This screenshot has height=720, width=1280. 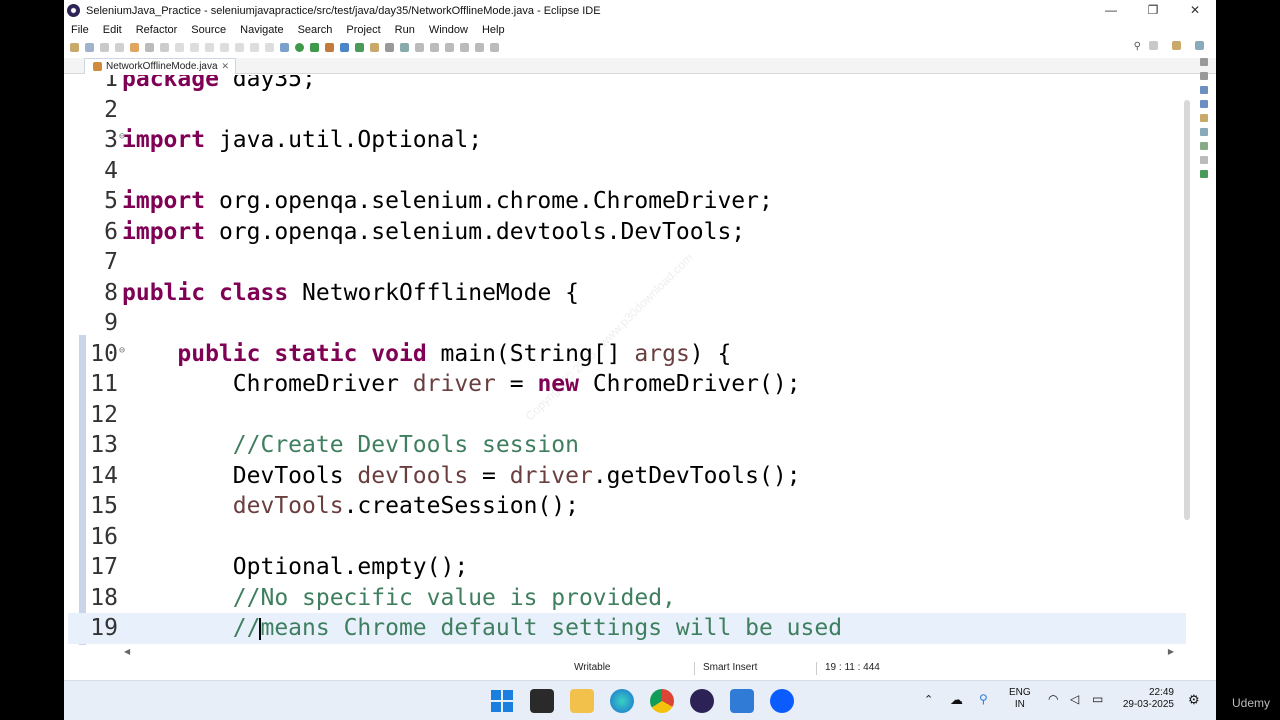 I want to click on tab-label: NetworkOfflineMode.java, so click(x=162, y=66).